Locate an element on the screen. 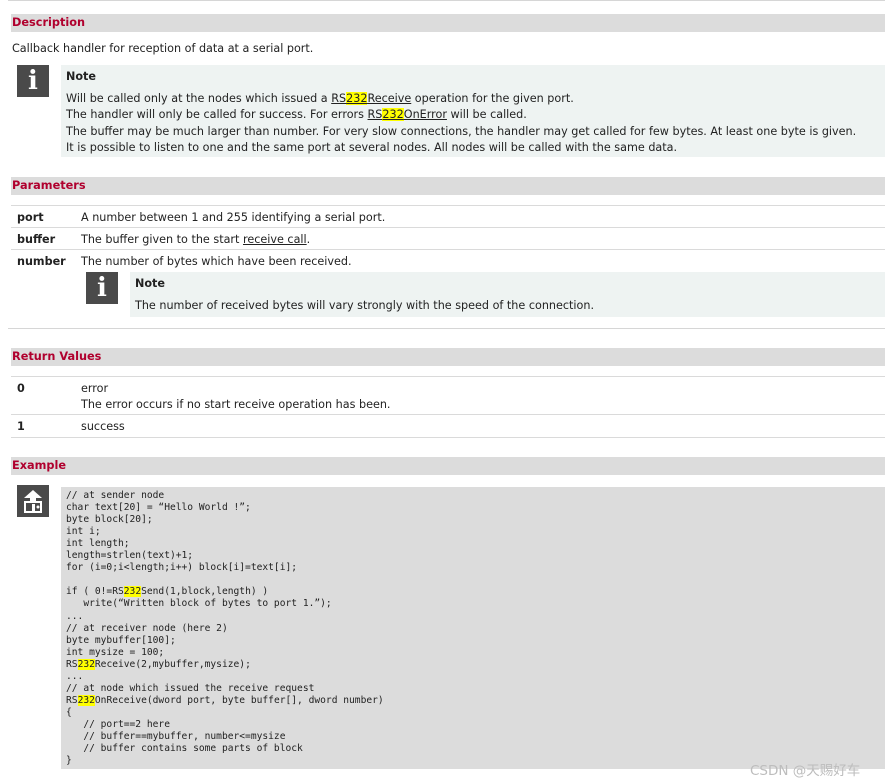  code-line: // buffer contains some parts of block is located at coordinates (184, 749).